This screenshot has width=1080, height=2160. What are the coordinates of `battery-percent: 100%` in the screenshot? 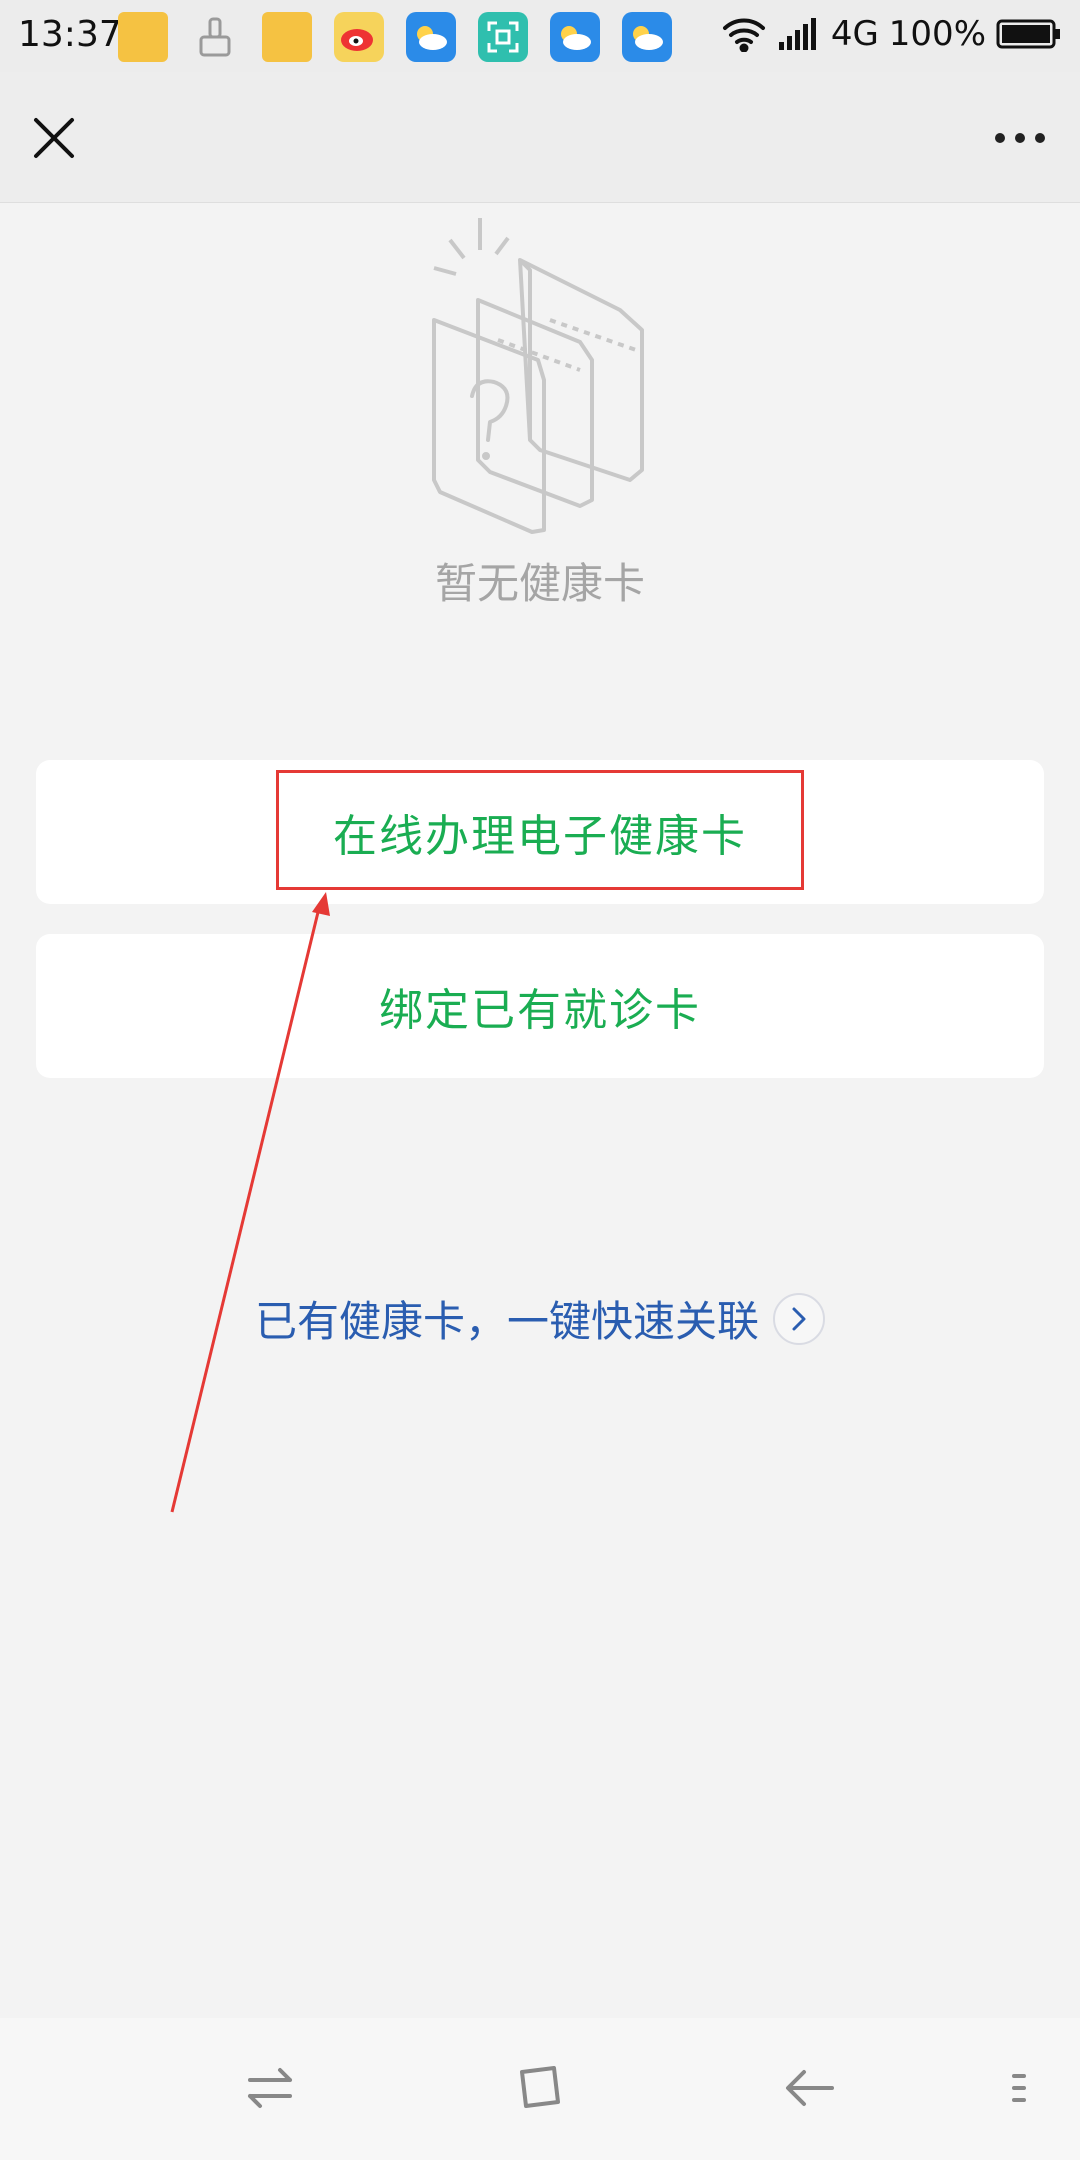 It's located at (937, 34).